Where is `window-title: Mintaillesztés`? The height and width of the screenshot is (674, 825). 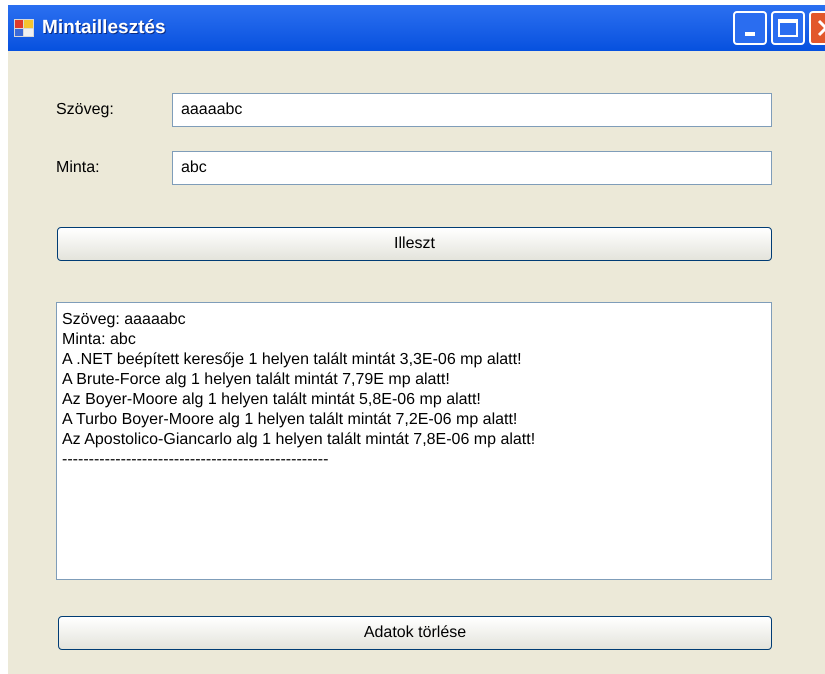 window-title: Mintaillesztés is located at coordinates (104, 28).